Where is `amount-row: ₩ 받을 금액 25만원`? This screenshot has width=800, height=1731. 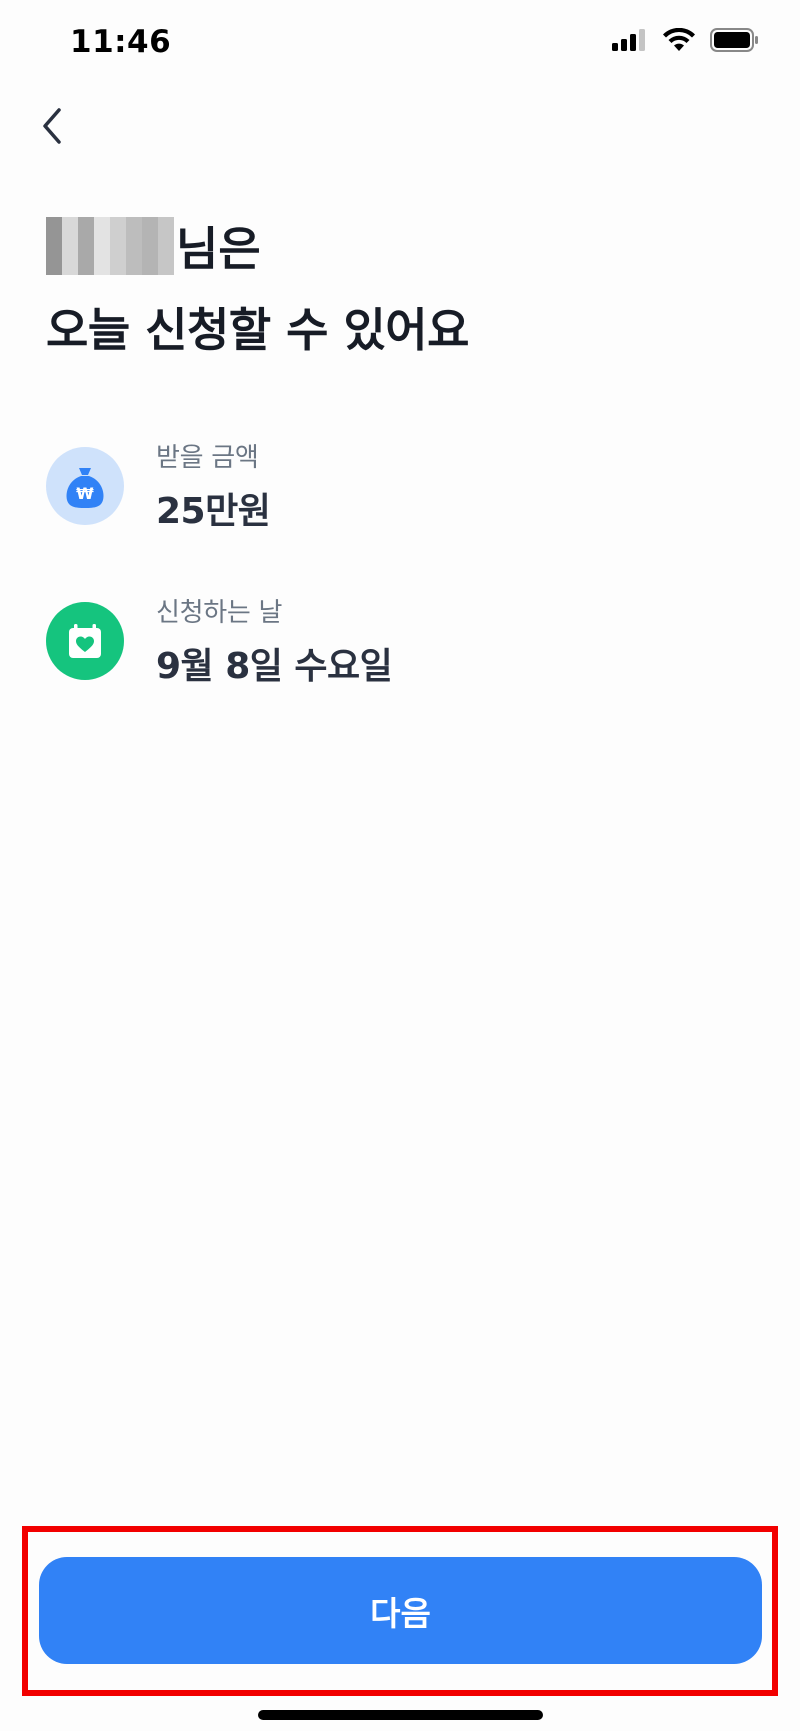 amount-row: ₩ 받을 금액 25만원 is located at coordinates (158, 485).